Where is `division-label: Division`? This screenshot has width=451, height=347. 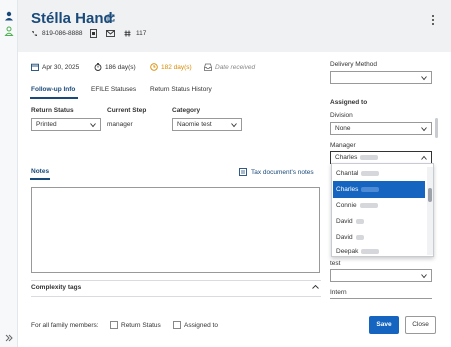 division-label: Division is located at coordinates (341, 115).